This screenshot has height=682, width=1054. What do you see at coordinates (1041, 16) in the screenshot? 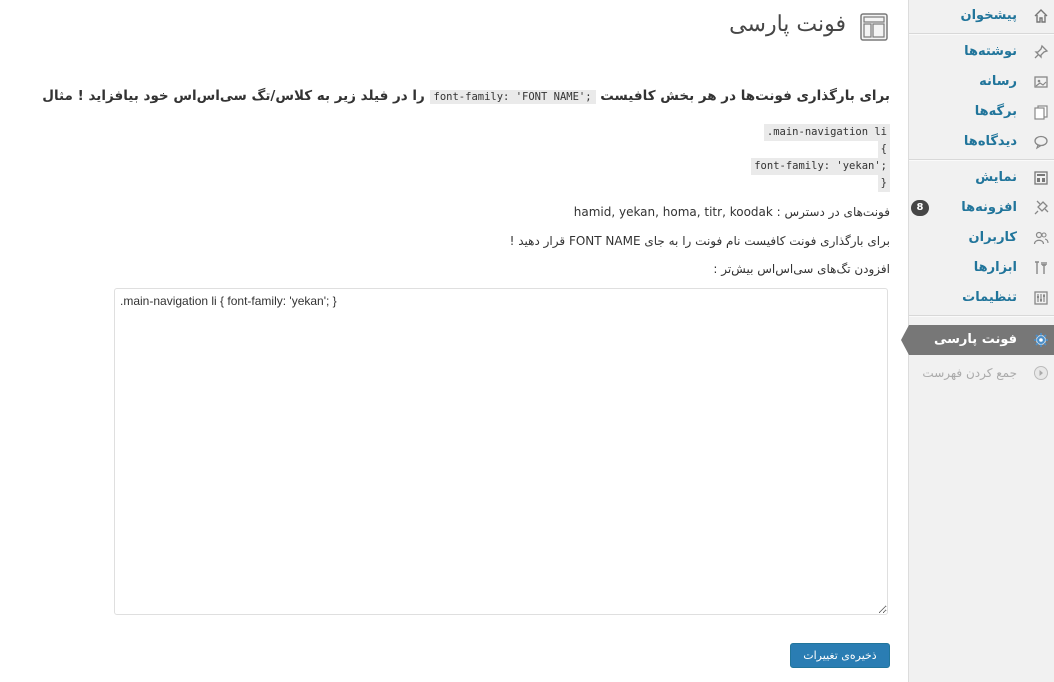
I see `home-icon` at bounding box center [1041, 16].